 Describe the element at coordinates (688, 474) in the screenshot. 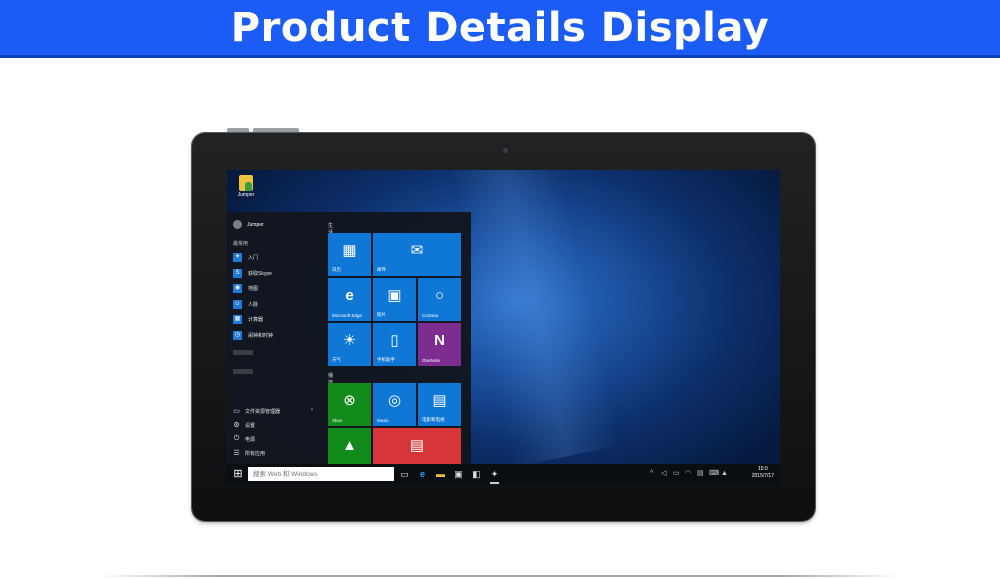

I see `wifi-icon: ◠` at that location.